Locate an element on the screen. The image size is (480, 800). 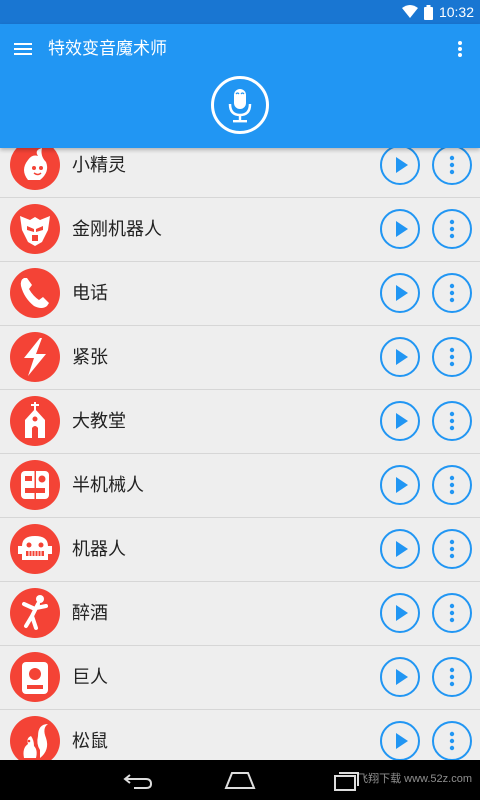
effect-name: 大教堂 is located at coordinates (99, 421).